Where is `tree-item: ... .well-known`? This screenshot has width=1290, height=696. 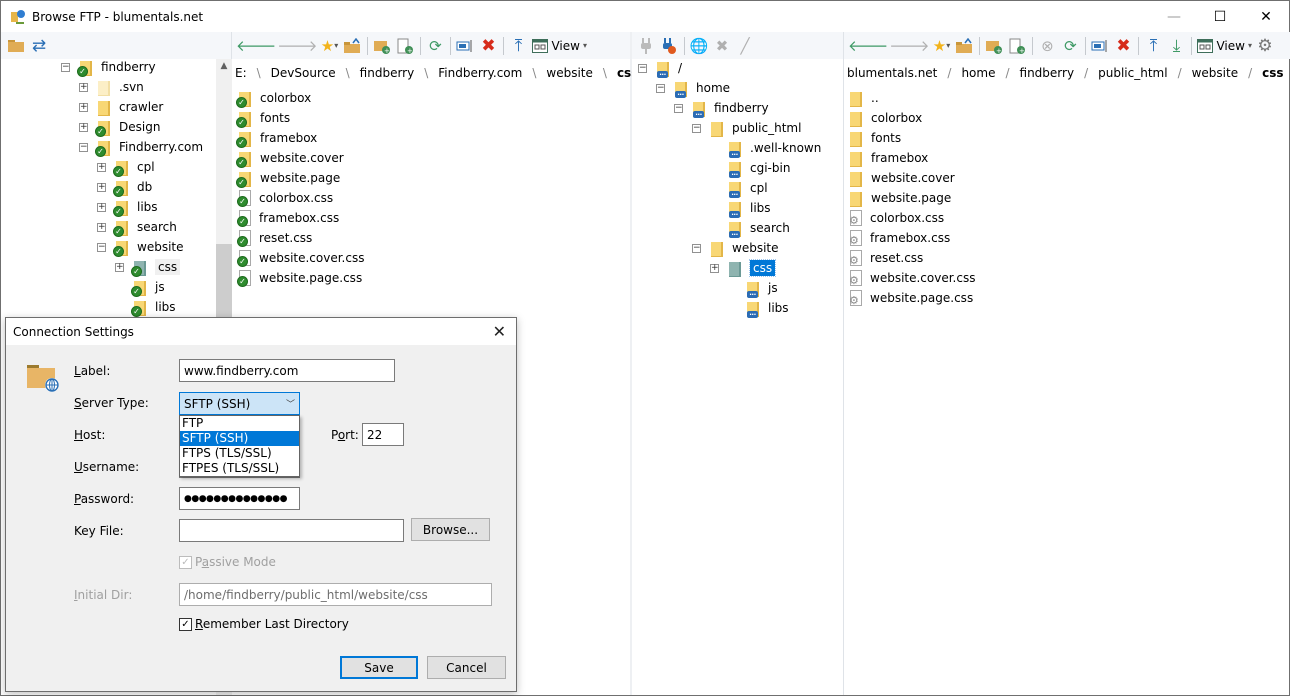 tree-item: ... .well-known is located at coordinates (774, 148).